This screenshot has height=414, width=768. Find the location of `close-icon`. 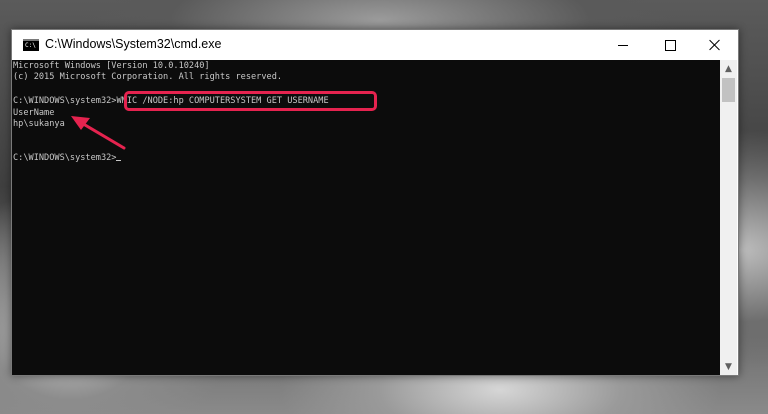

close-icon is located at coordinates (715, 45).